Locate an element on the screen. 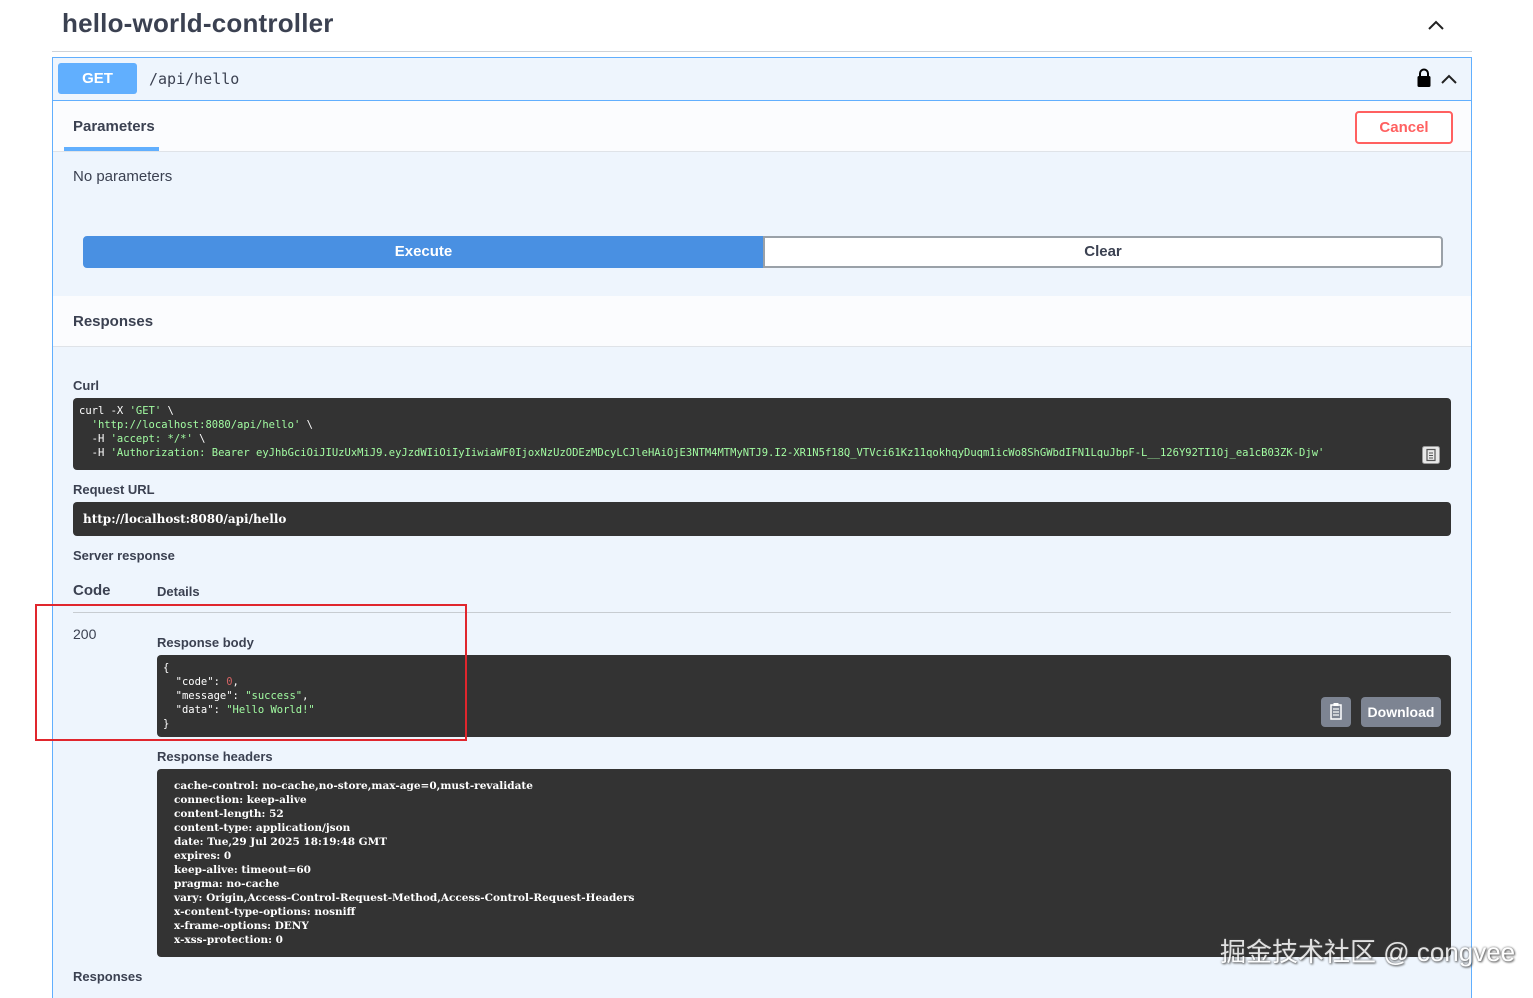 This screenshot has width=1533, height=998. controller-title: hello-world-controller is located at coordinates (198, 23).